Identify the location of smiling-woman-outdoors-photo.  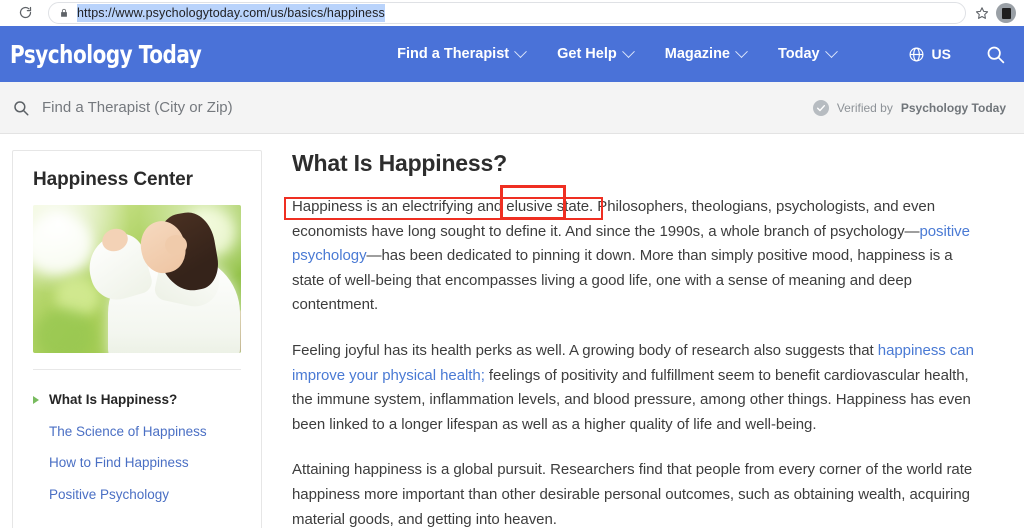
(137, 279).